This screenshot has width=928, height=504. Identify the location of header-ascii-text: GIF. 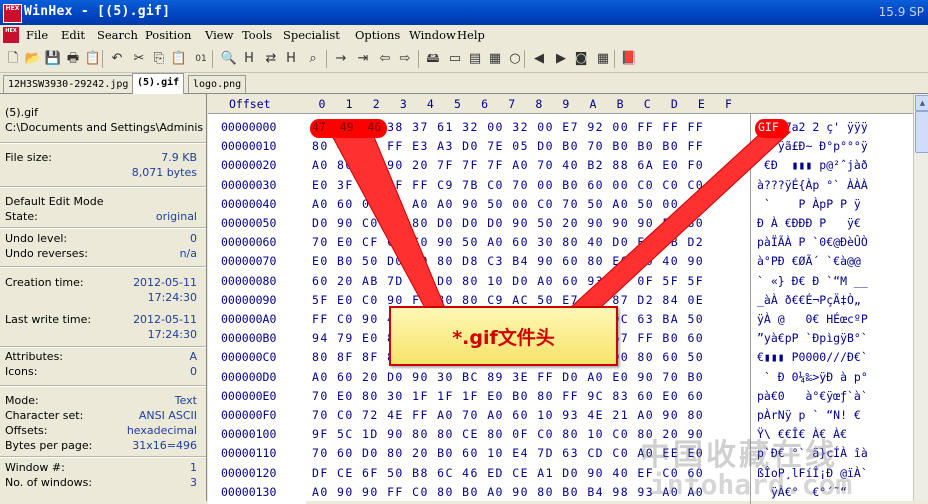
(768, 127).